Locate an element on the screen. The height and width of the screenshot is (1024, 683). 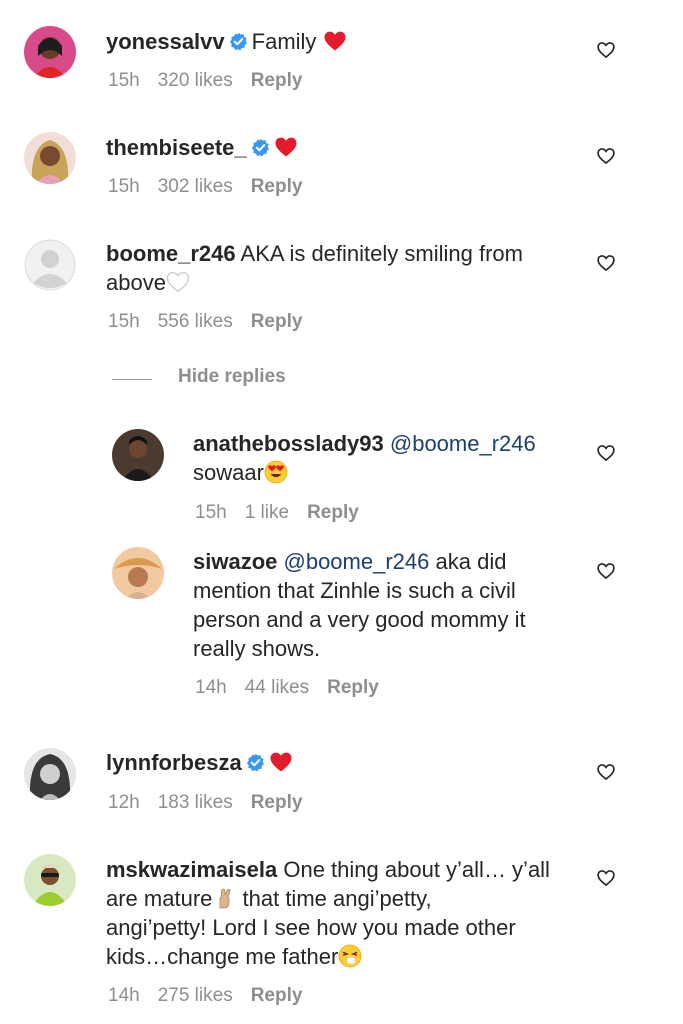
comment-line: siwazoe @boome_r246 aka did is located at coordinates (359, 561).